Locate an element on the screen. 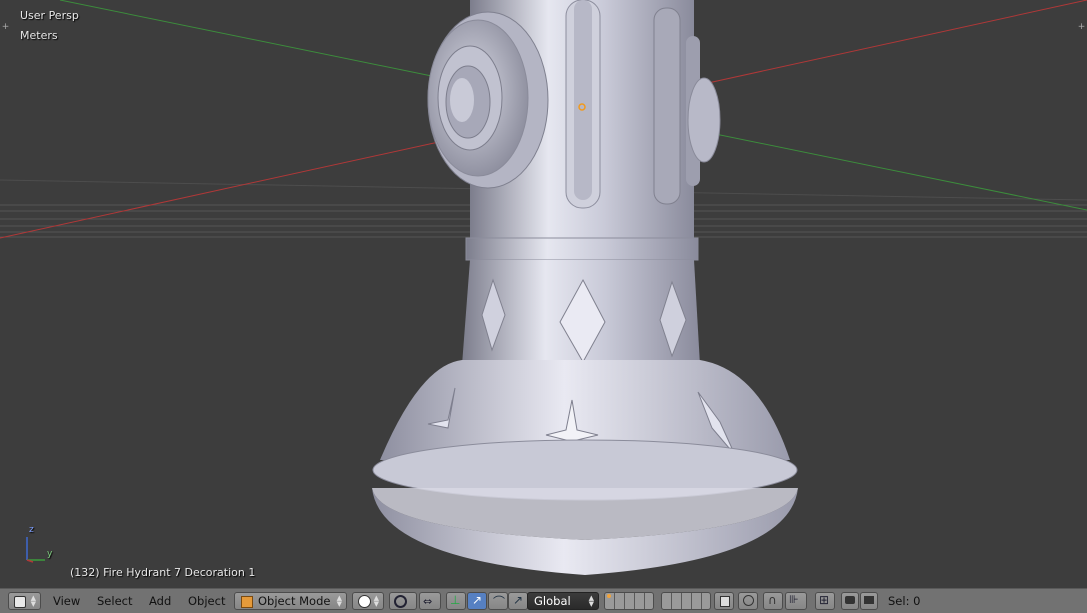  proportional-edit-button is located at coordinates (748, 601).